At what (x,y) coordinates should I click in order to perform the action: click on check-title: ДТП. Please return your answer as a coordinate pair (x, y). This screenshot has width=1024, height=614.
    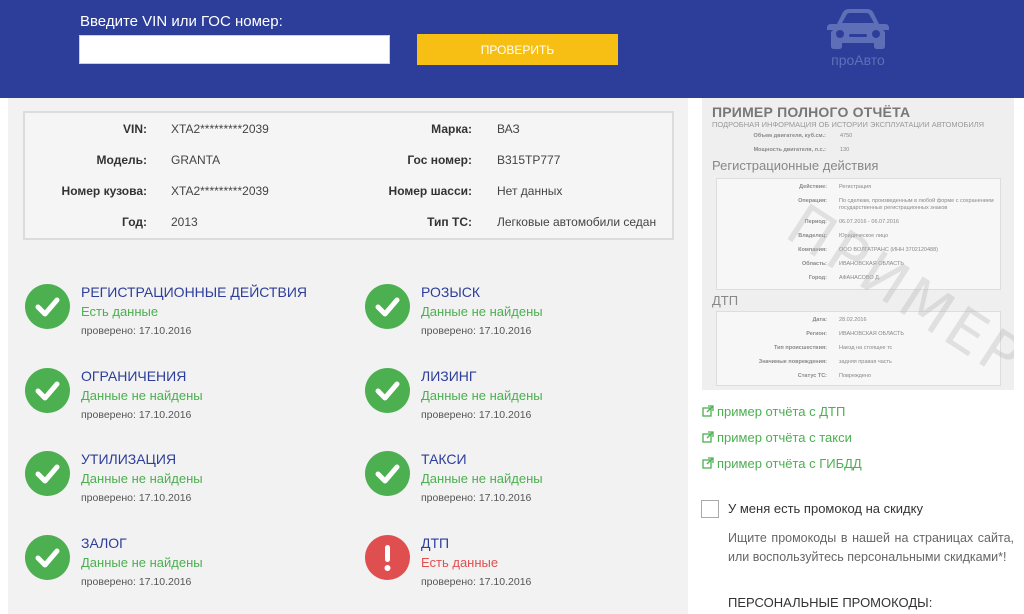
    Looking at the image, I should click on (435, 543).